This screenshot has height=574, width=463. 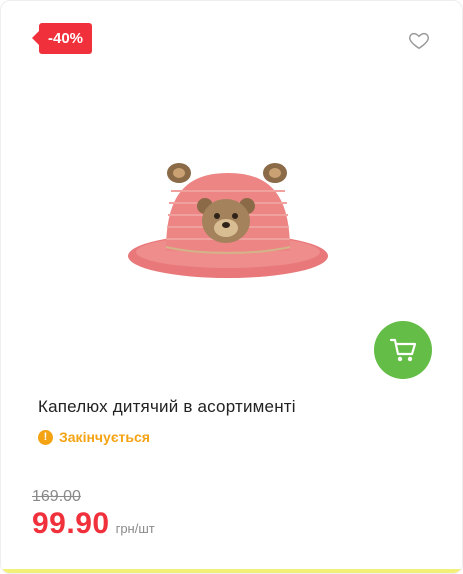 I want to click on stock-status-label: Закінчується, so click(x=104, y=437).